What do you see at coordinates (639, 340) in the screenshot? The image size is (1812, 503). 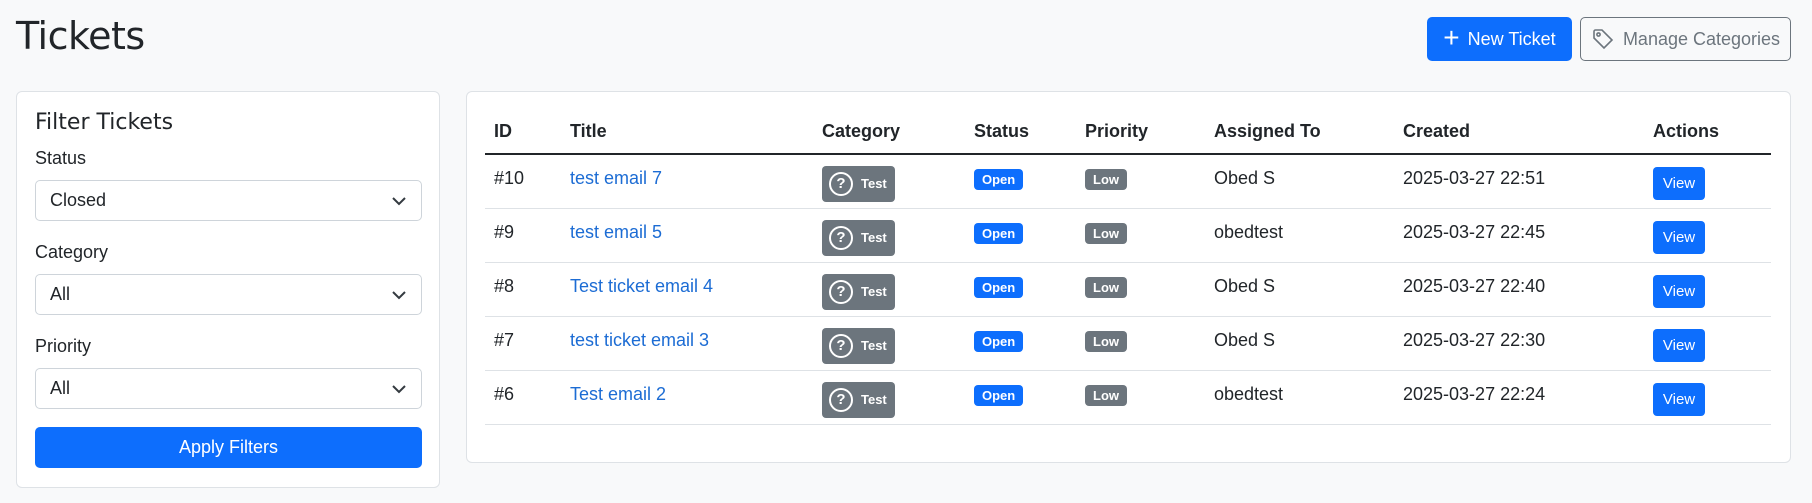 I see `ticket-title-link: test ticket email 3` at bounding box center [639, 340].